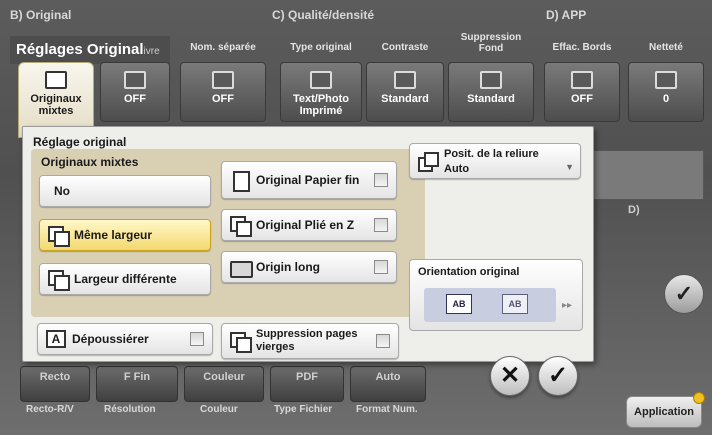 The height and width of the screenshot is (435, 712). I want to click on sharpness-value: 0, so click(666, 99).